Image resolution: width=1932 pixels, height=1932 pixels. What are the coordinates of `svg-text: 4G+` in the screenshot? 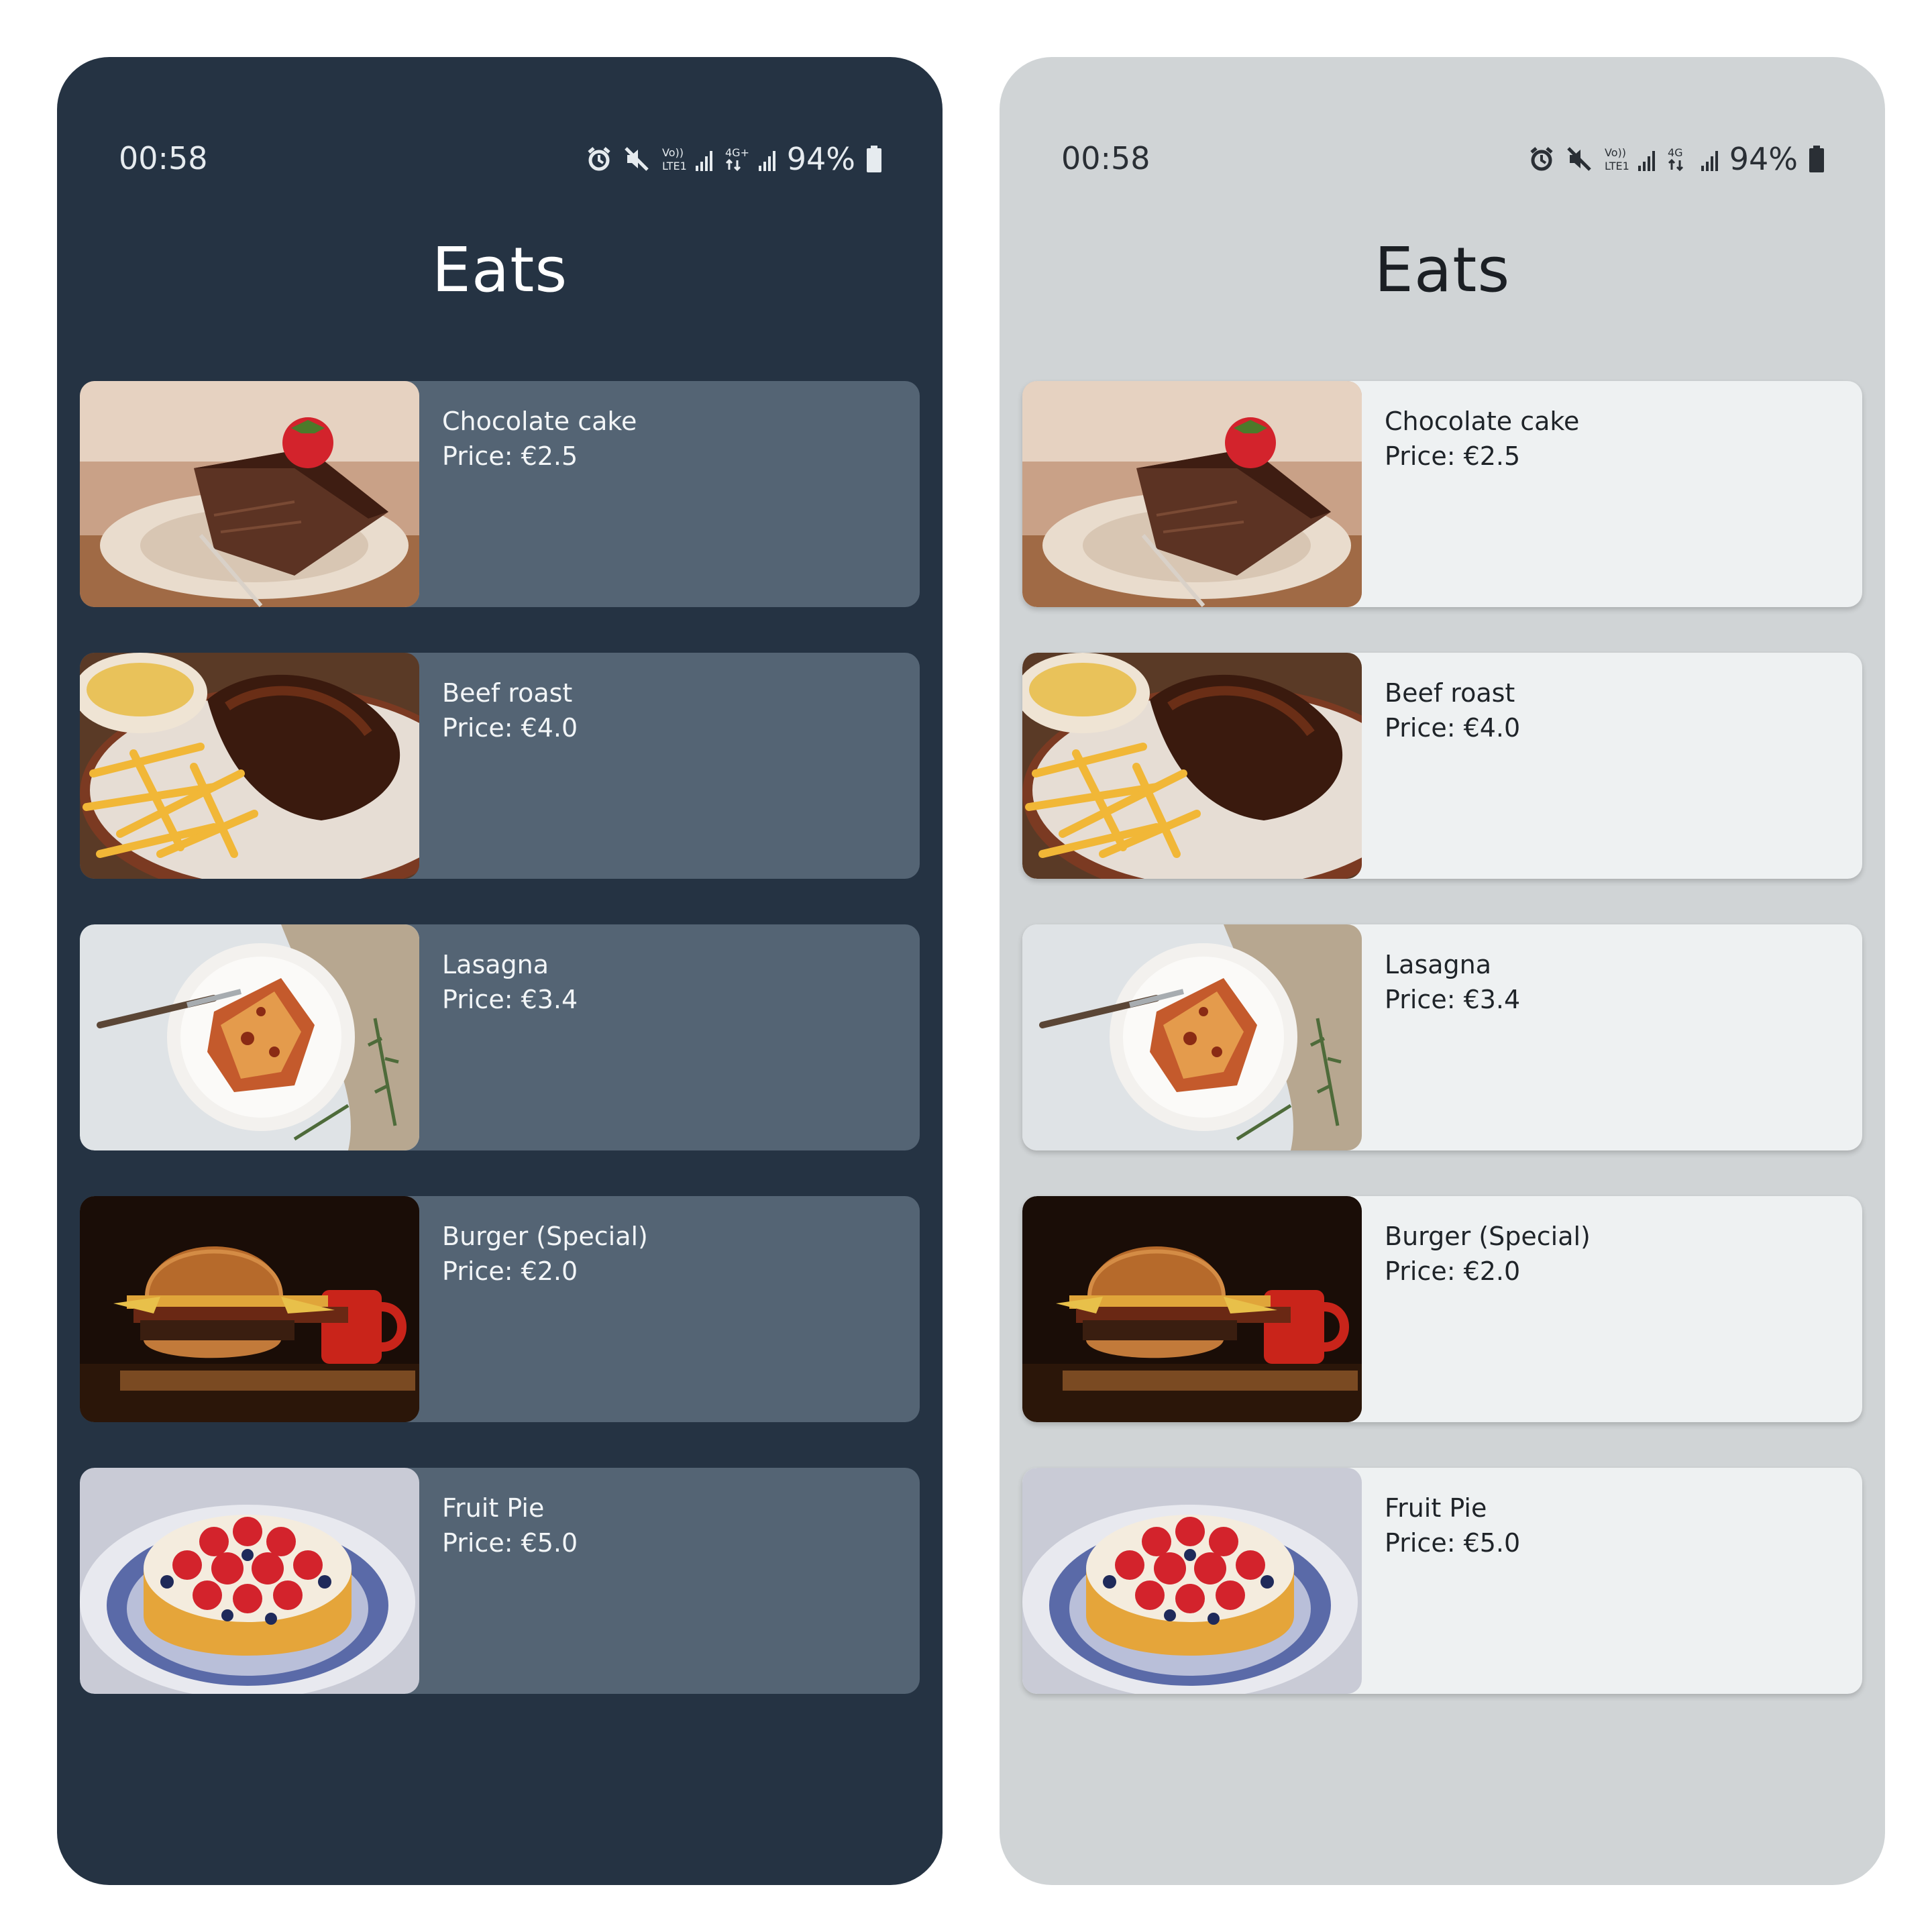 It's located at (737, 152).